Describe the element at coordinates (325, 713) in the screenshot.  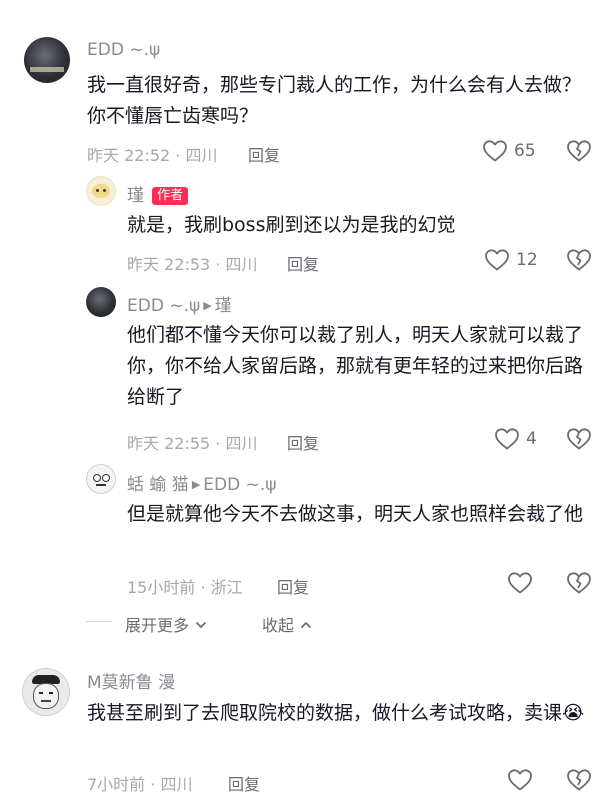
I see `comment-text-body: 我甚至刷到了去爬取院校的数据，做什么考试攻略，卖课` at that location.